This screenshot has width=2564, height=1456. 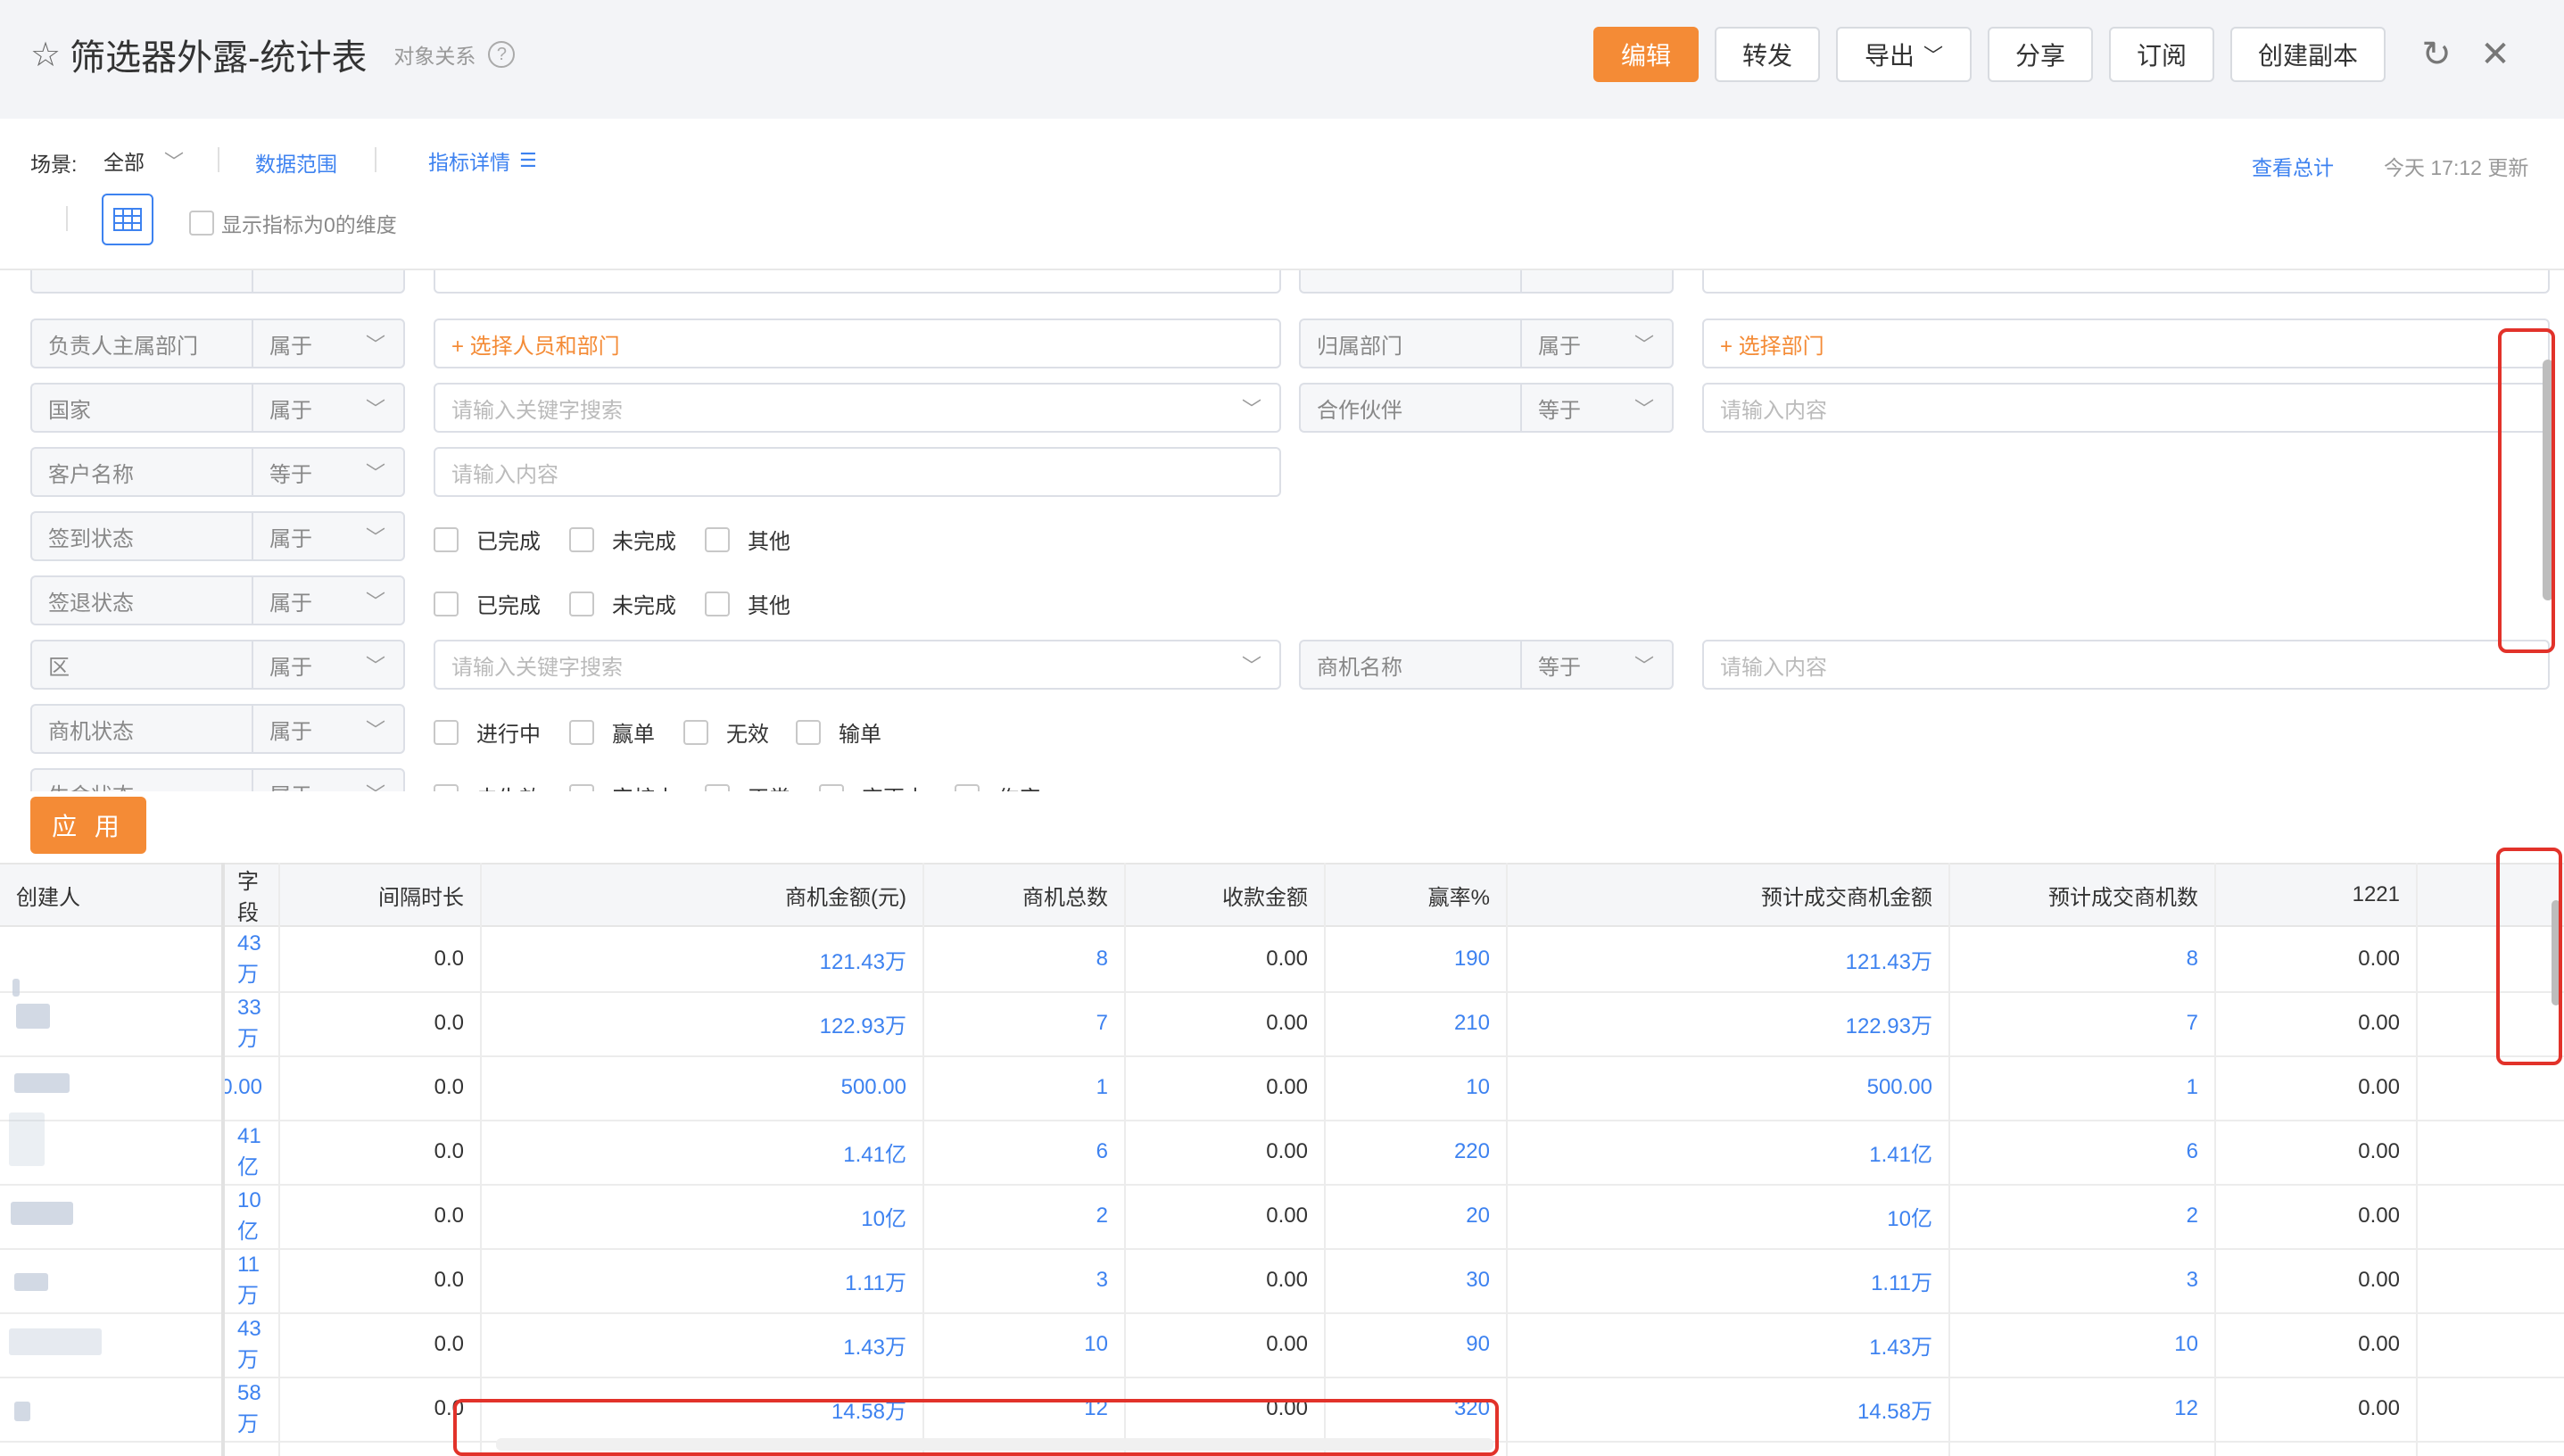 What do you see at coordinates (2161, 54) in the screenshot?
I see `subscribe-button: 订阅` at bounding box center [2161, 54].